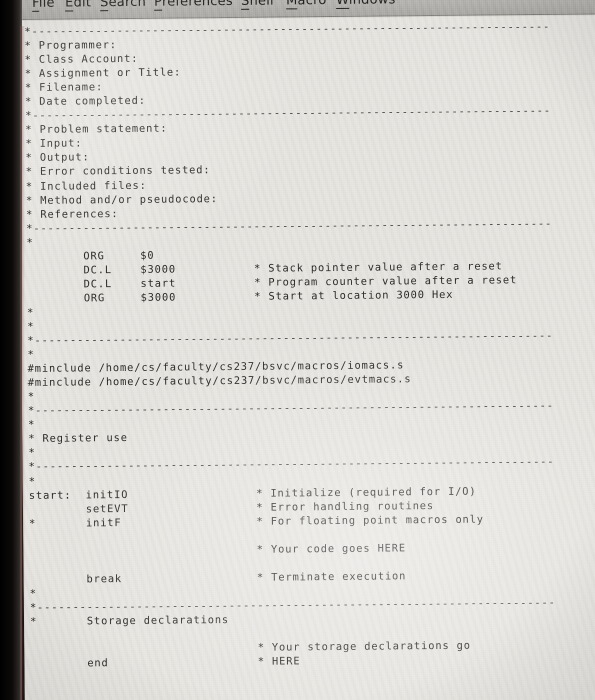 This screenshot has height=700, width=595. What do you see at coordinates (22, 363) in the screenshot?
I see `bezel-edge-glow` at bounding box center [22, 363].